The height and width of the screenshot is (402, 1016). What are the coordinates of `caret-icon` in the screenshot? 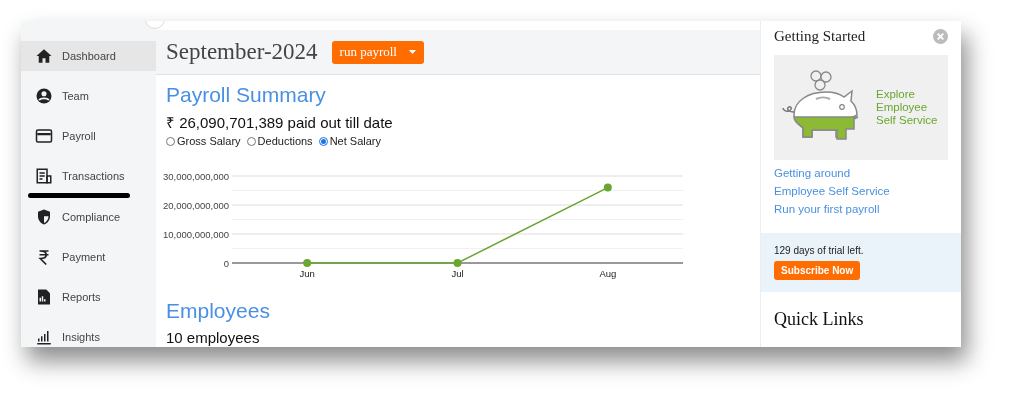 It's located at (412, 52).